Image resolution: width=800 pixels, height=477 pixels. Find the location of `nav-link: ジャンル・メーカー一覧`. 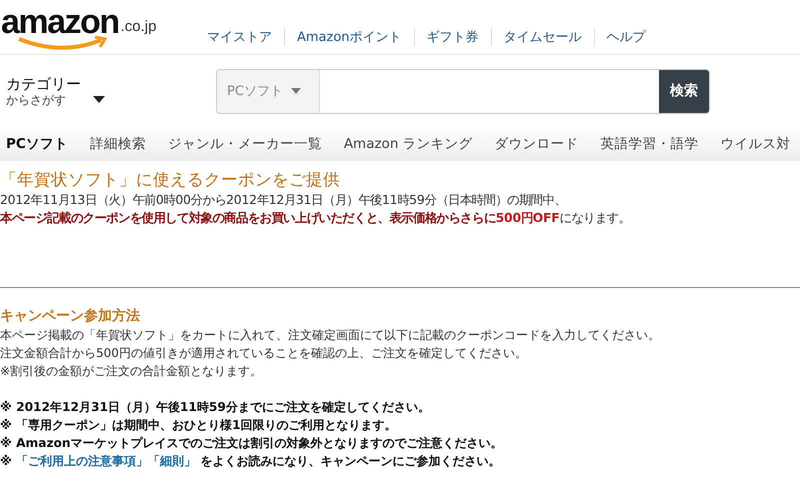

nav-link: ジャンル・メーカー一覧 is located at coordinates (245, 144).